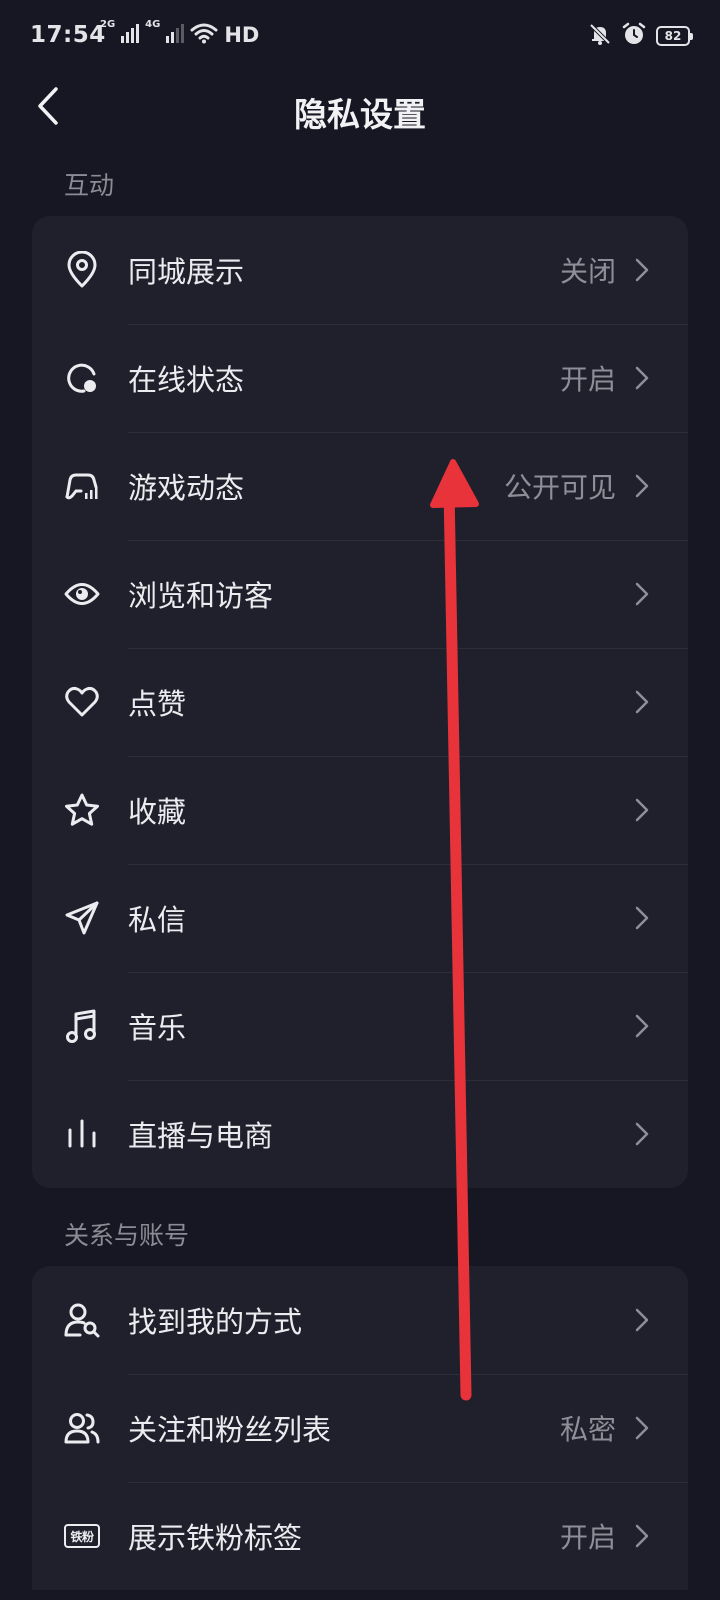 The width and height of the screenshot is (720, 1600). I want to click on location-pin-icon, so click(82, 270).